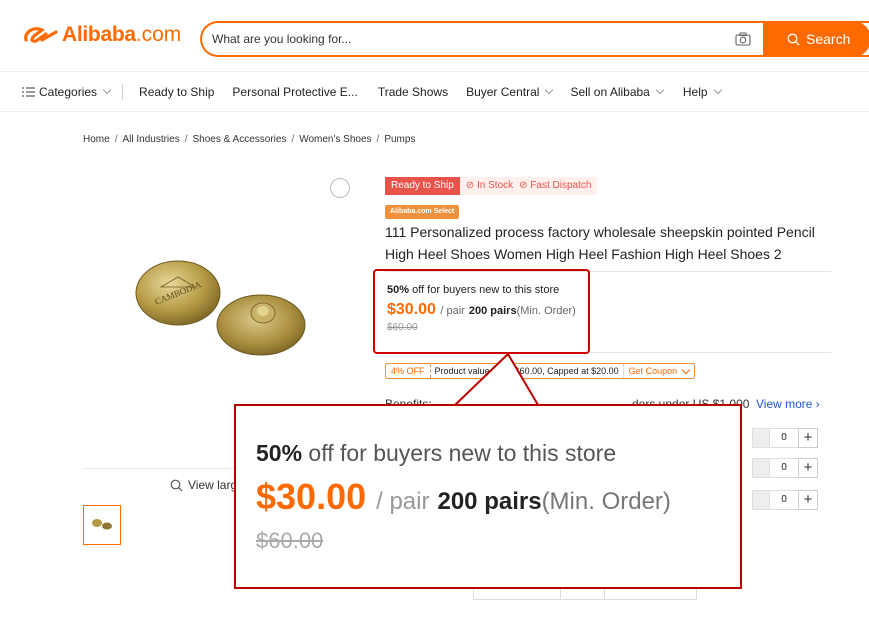 The image size is (869, 618). I want to click on product-tags: Ready to Ship ⊘ In Stock ⊘ Fast Dispatch, so click(491, 186).